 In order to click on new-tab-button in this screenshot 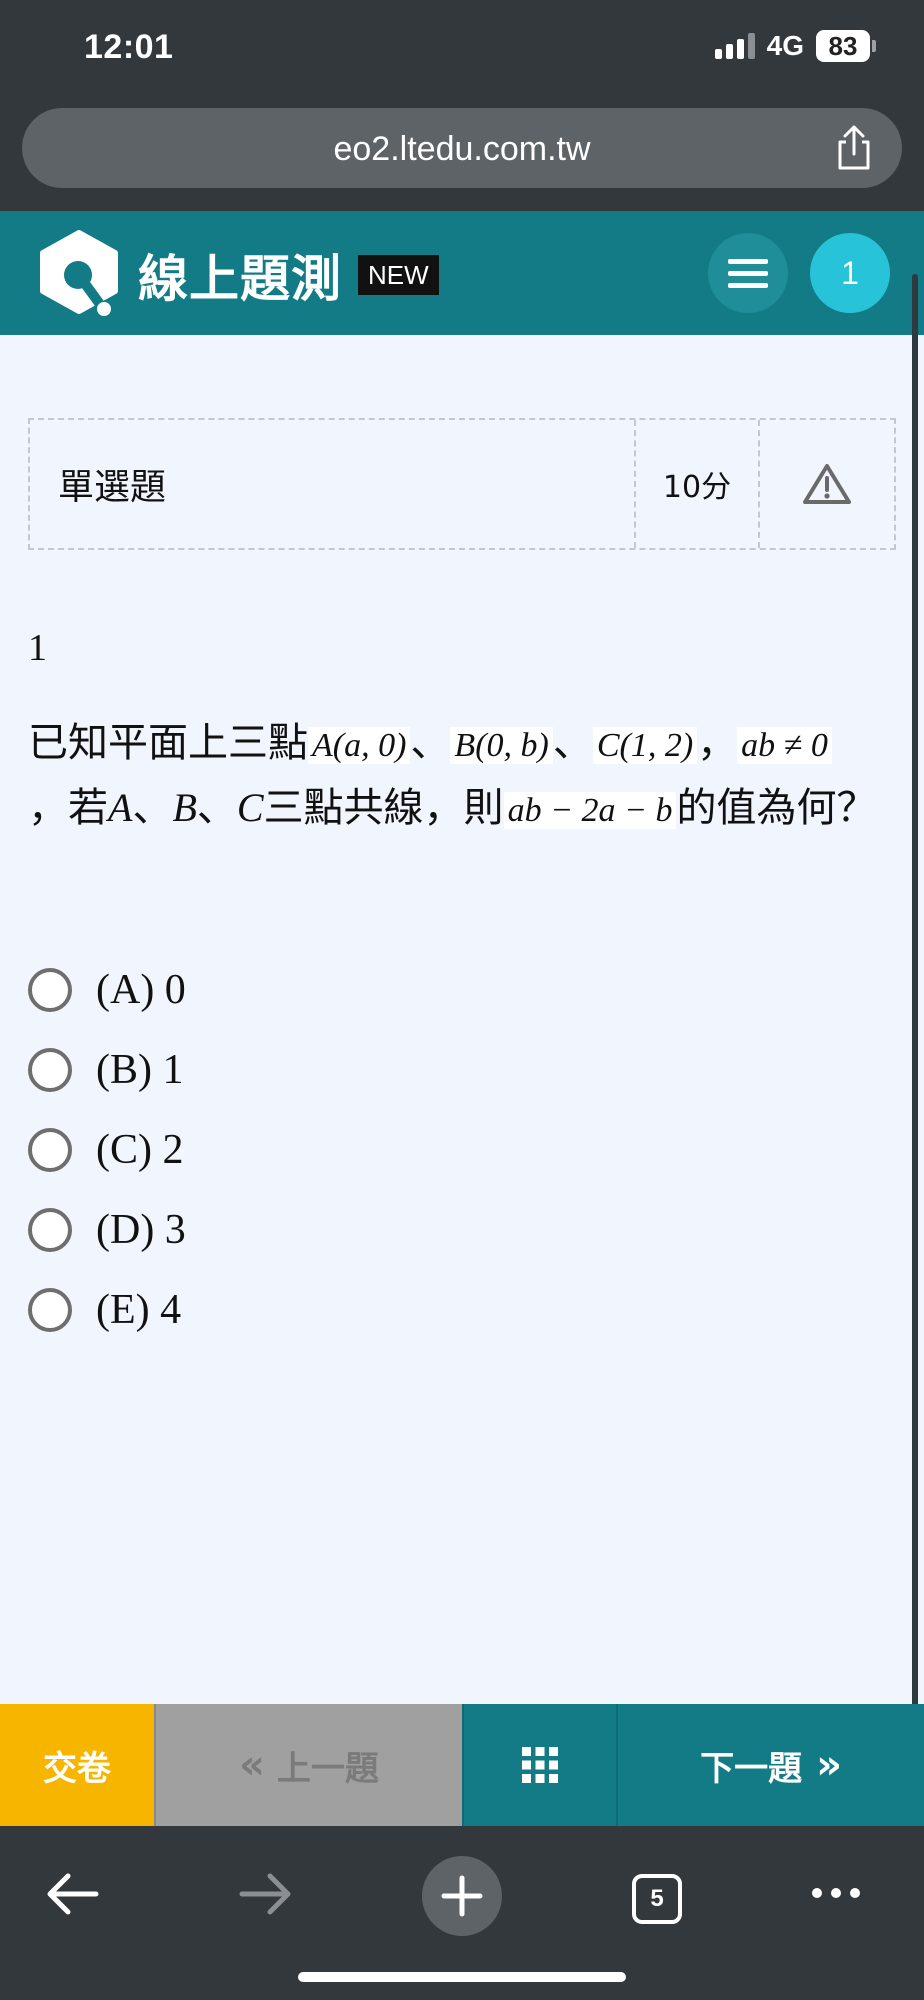, I will do `click(462, 1896)`.